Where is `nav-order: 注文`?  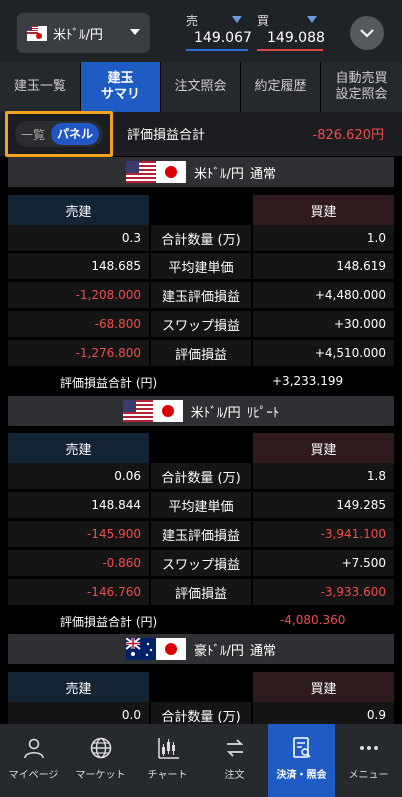 nav-order: 注文 is located at coordinates (234, 760).